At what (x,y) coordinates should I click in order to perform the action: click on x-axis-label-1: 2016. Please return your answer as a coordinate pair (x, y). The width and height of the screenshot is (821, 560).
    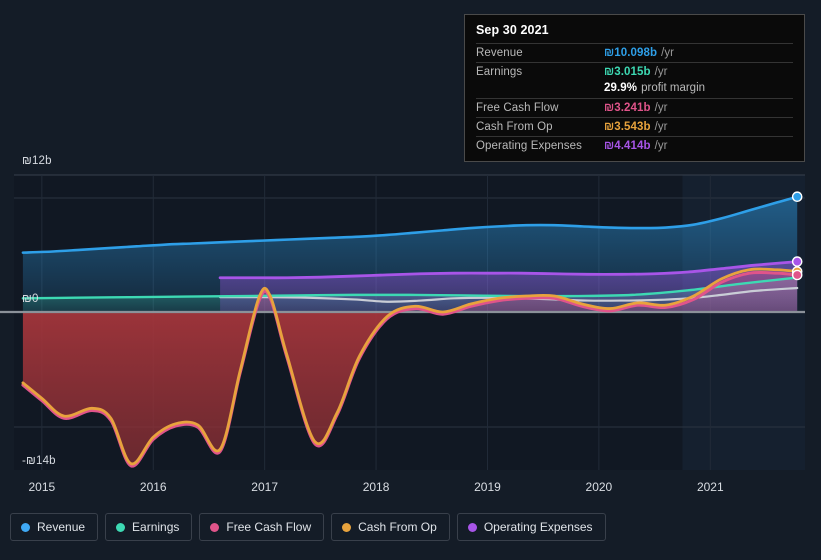
    Looking at the image, I should click on (153, 487).